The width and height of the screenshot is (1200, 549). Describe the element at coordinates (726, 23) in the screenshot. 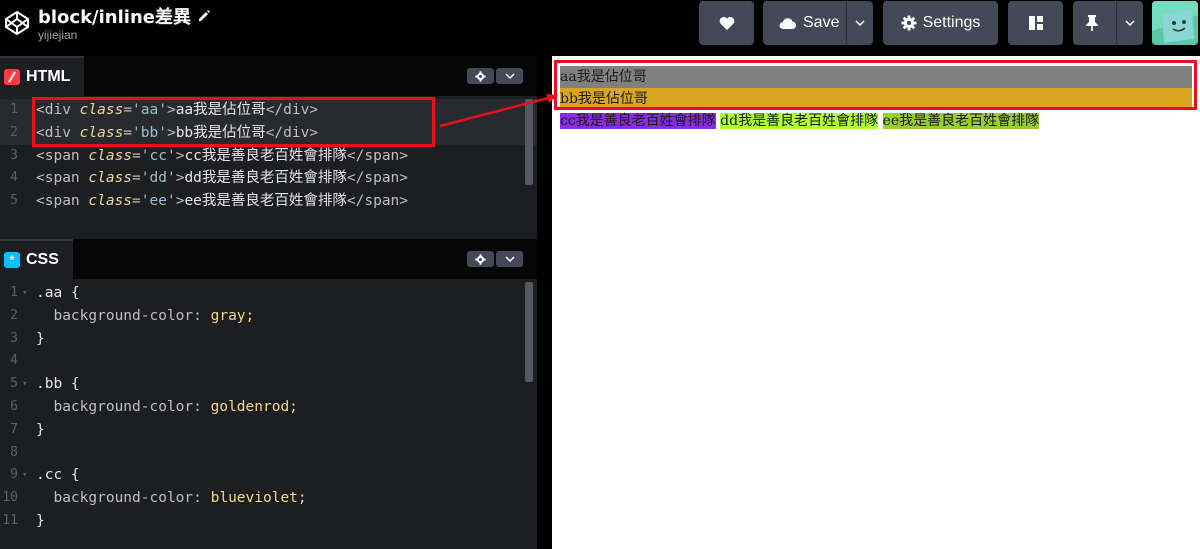

I see `love-button` at that location.